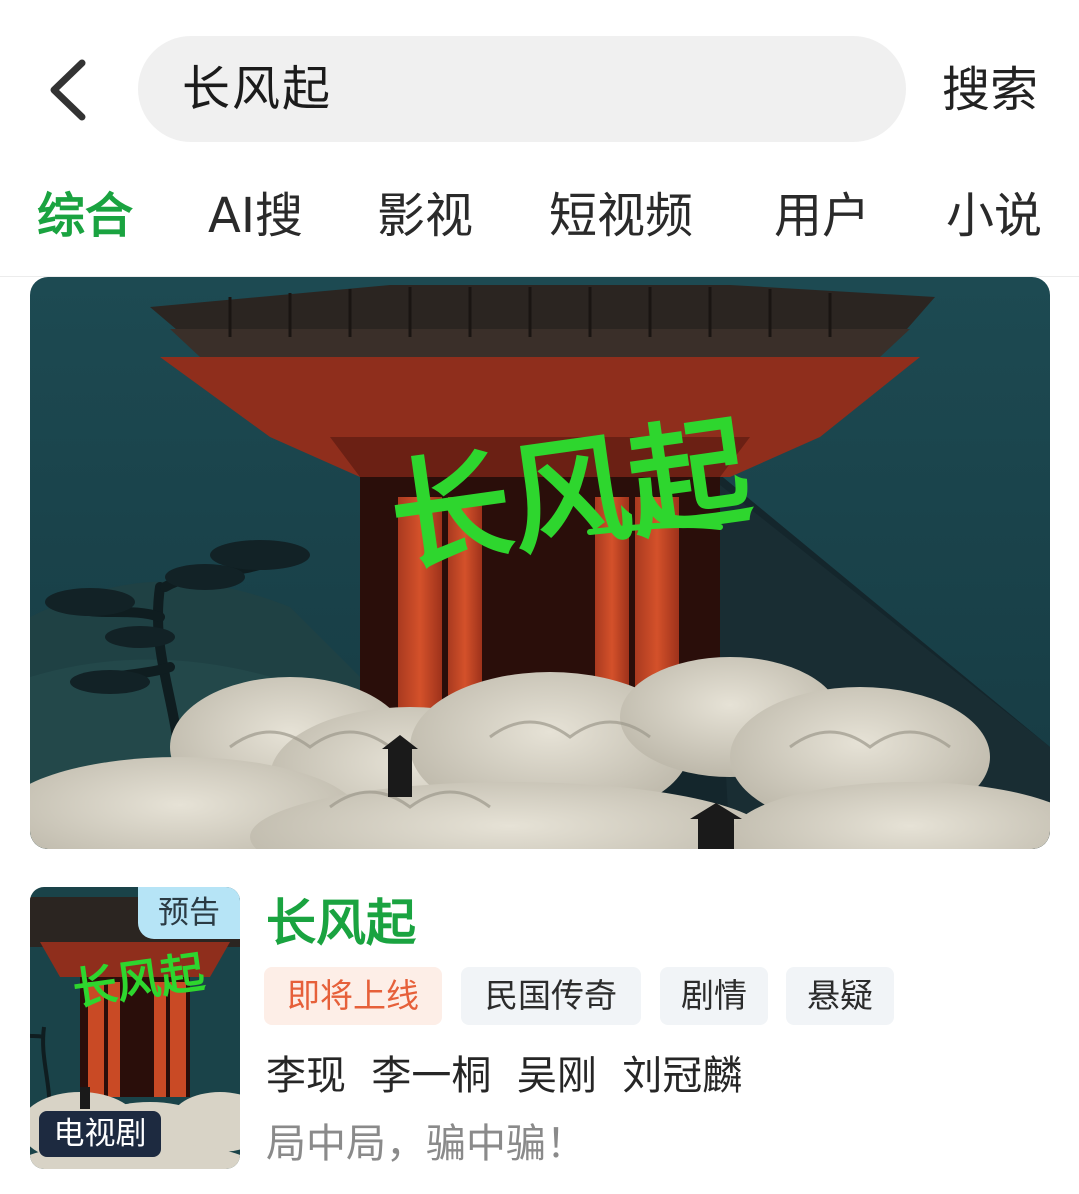 The width and height of the screenshot is (1079, 1194). I want to click on chevron-left-icon, so click(68, 90).